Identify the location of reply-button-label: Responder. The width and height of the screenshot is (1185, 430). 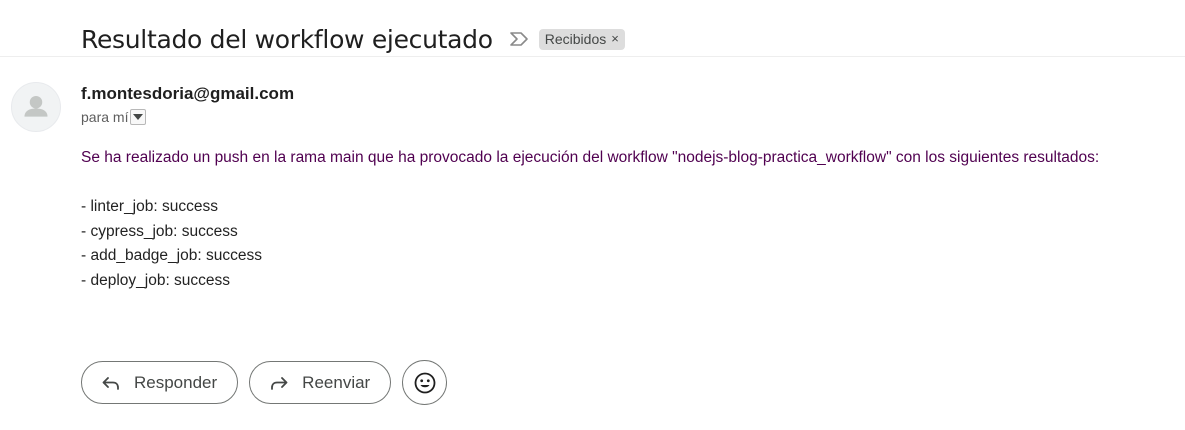
(176, 382).